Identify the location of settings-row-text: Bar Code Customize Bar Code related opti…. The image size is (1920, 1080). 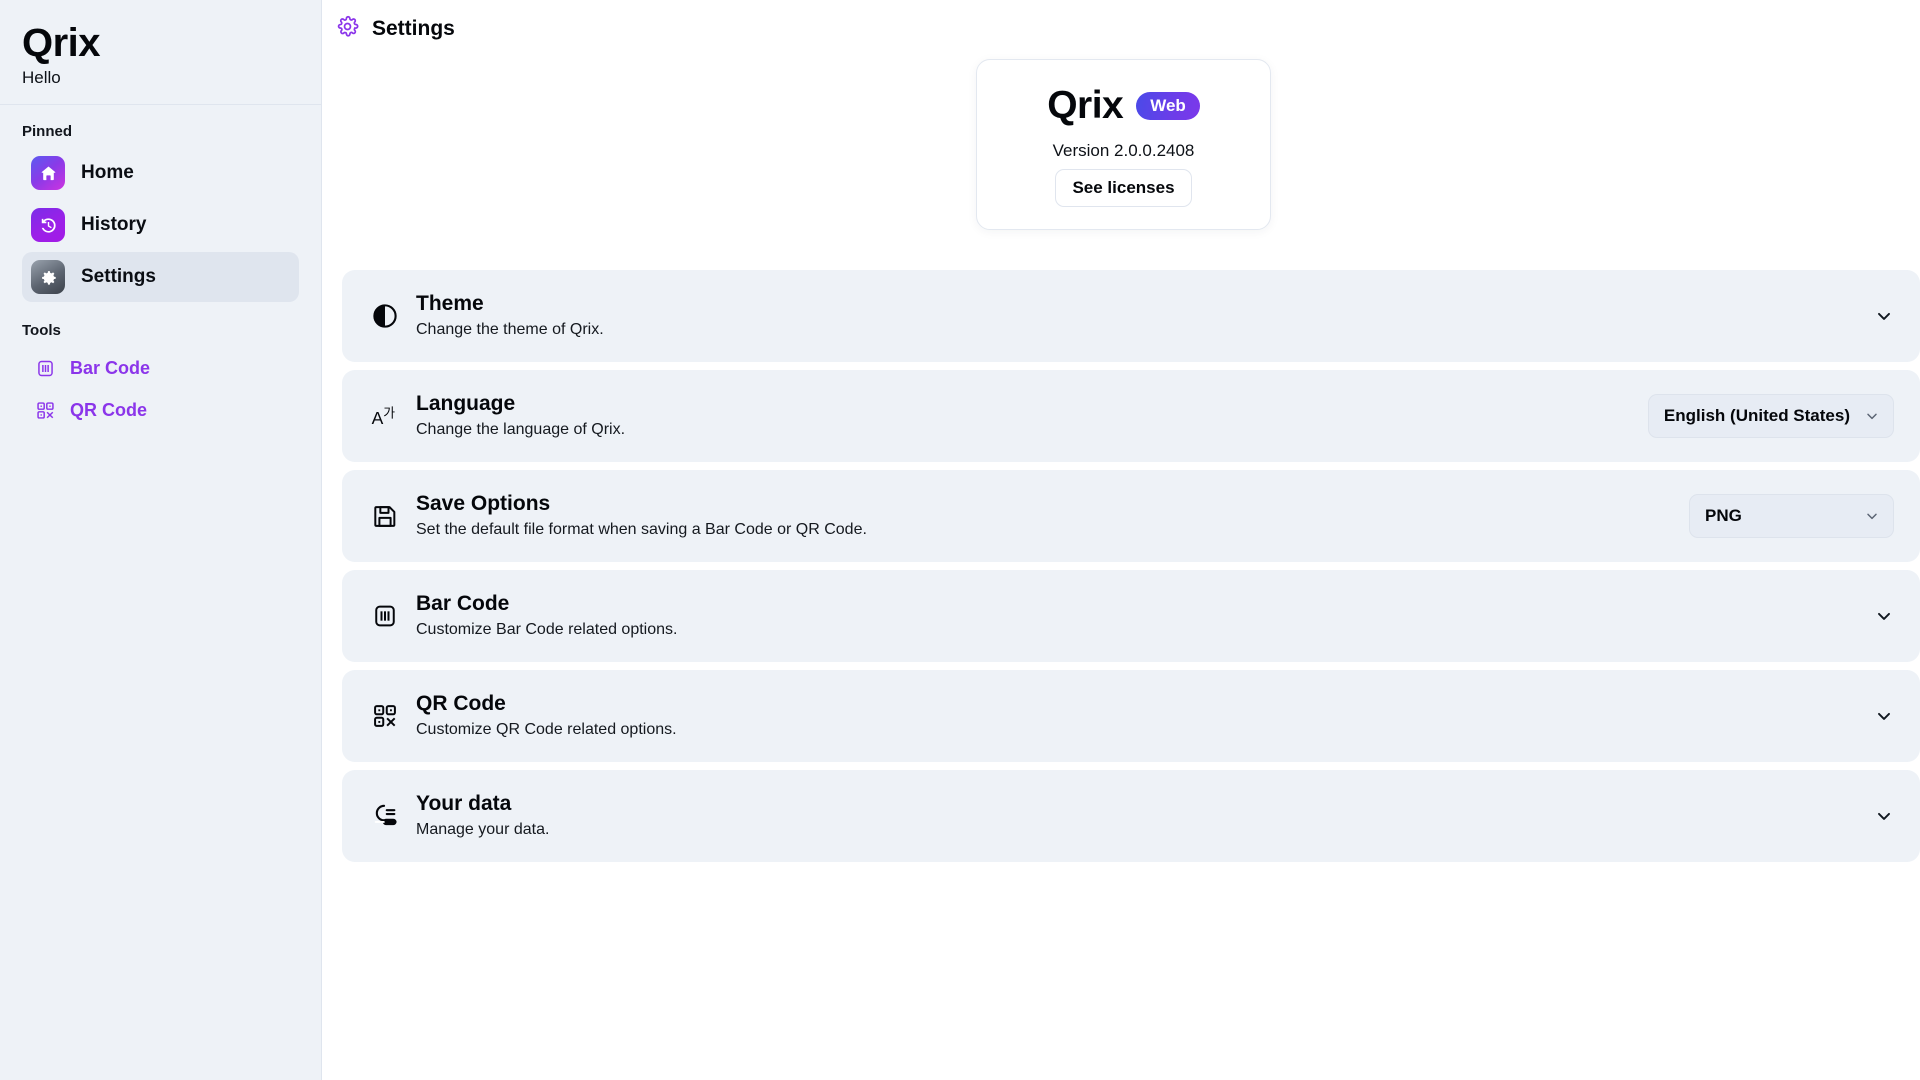
(1138, 615).